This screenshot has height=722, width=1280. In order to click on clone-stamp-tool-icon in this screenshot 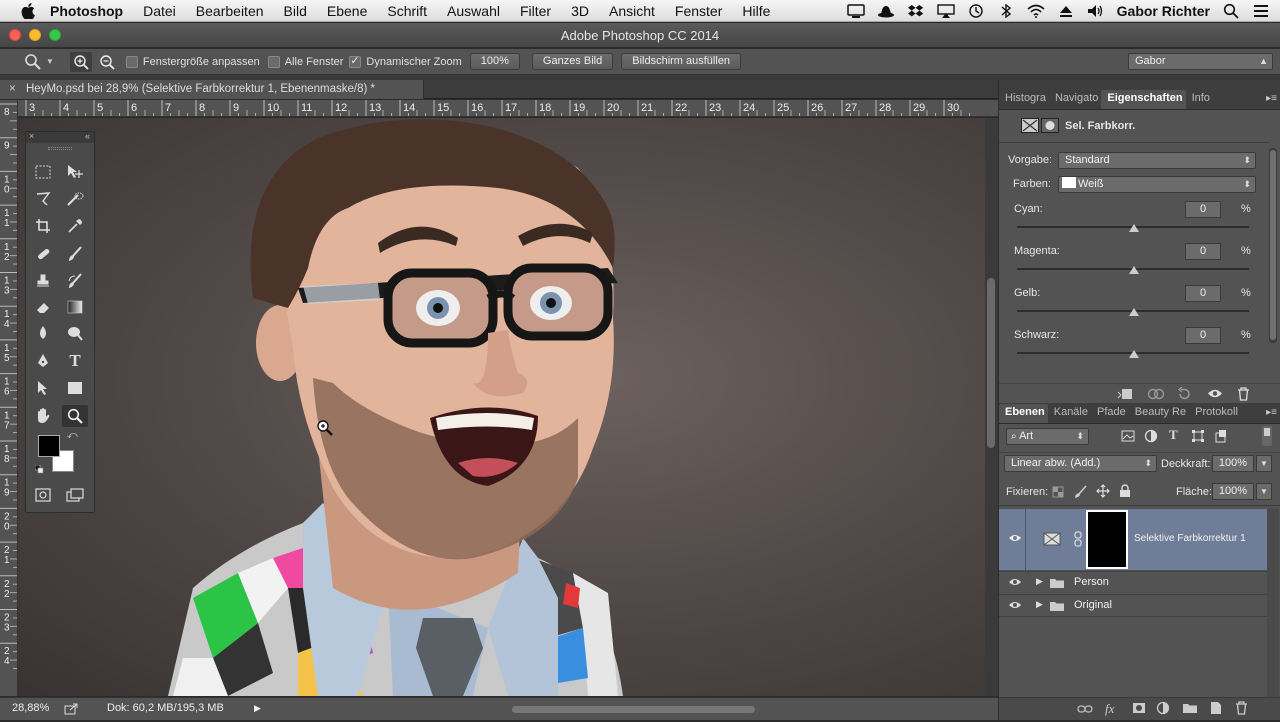, I will do `click(43, 281)`.